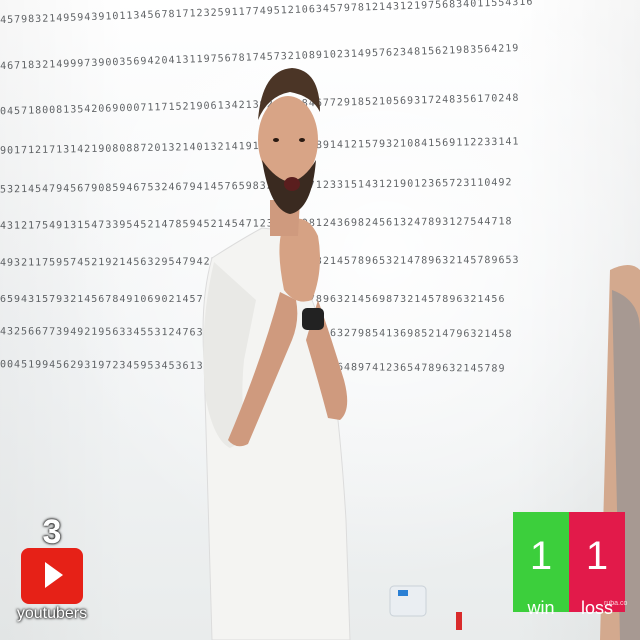 Image resolution: width=640 pixels, height=640 pixels. Describe the element at coordinates (52, 613) in the screenshot. I see `youtubers-label: youtubers` at that location.